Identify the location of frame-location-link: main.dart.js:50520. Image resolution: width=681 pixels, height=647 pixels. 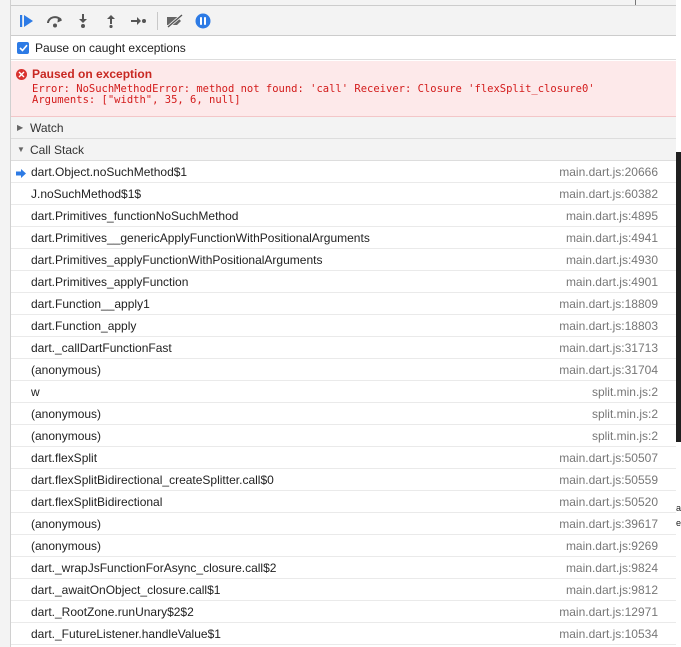
(608, 502).